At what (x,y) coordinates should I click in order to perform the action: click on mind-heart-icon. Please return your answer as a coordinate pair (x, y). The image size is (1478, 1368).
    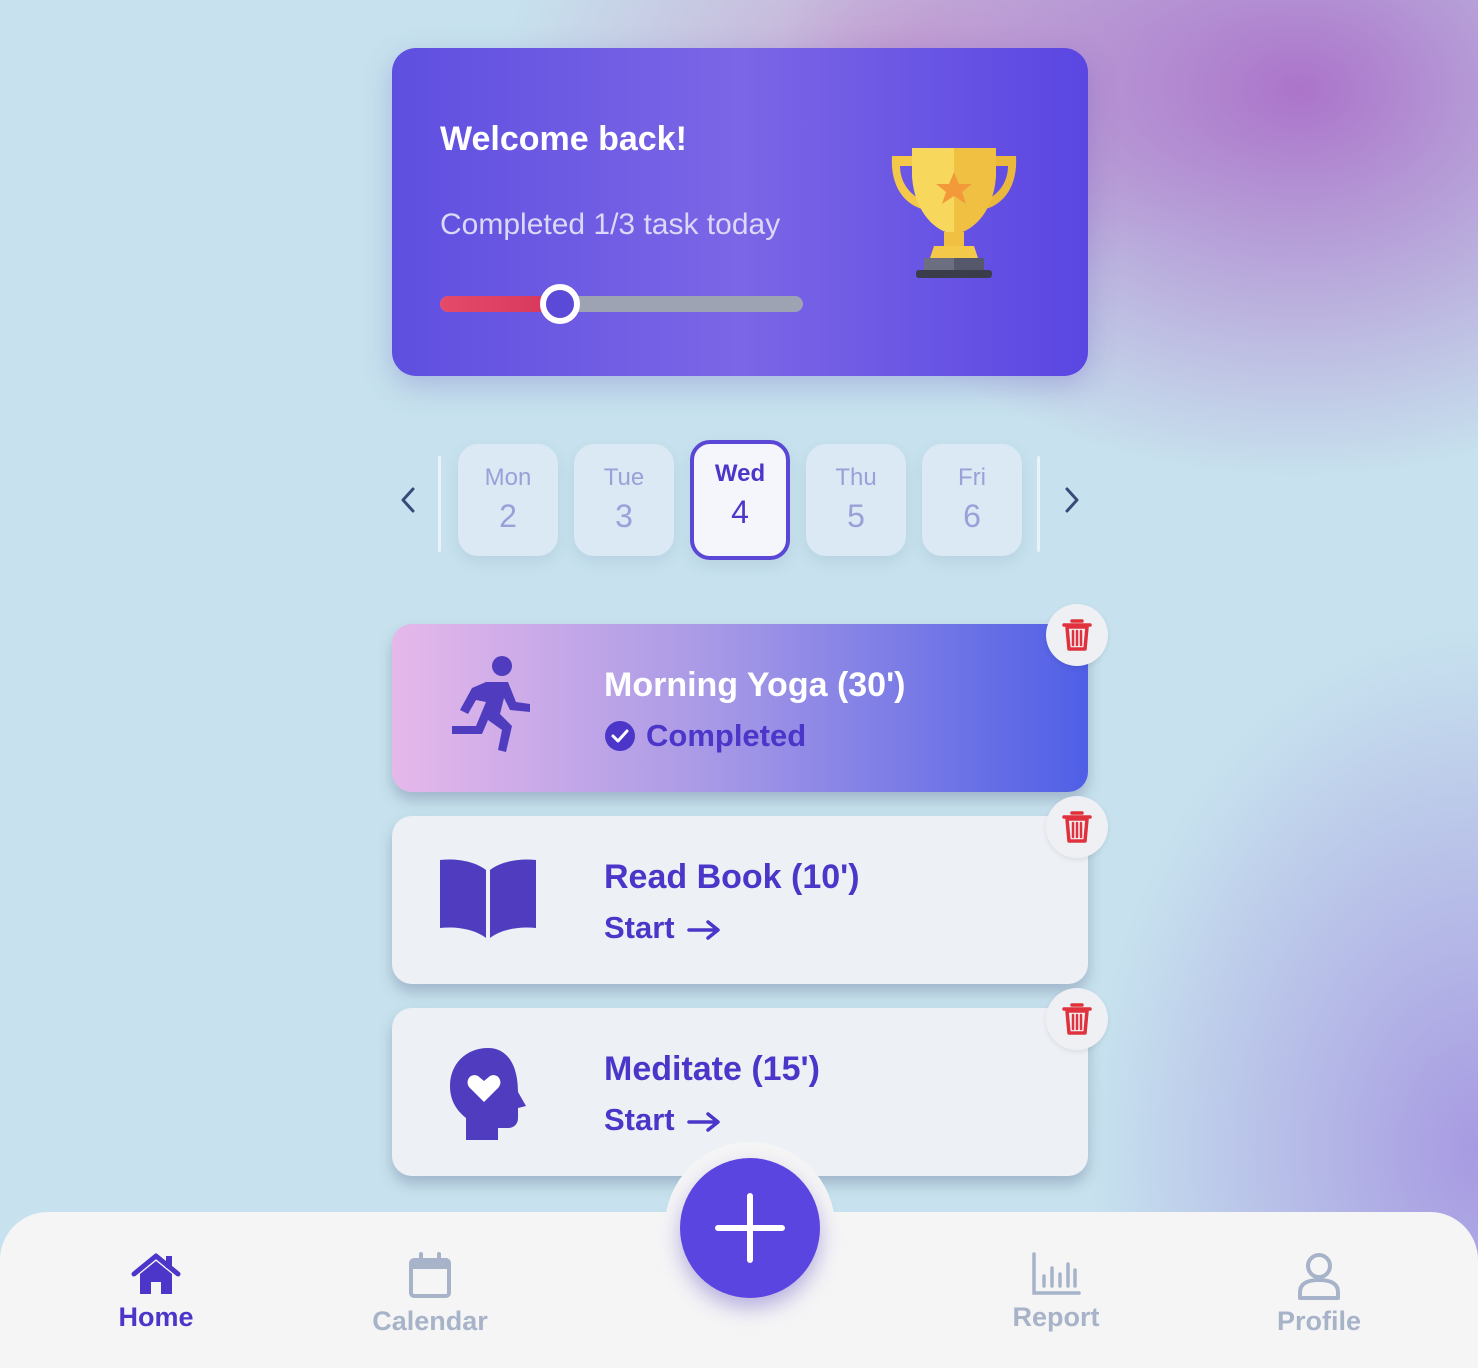
    Looking at the image, I should click on (488, 1094).